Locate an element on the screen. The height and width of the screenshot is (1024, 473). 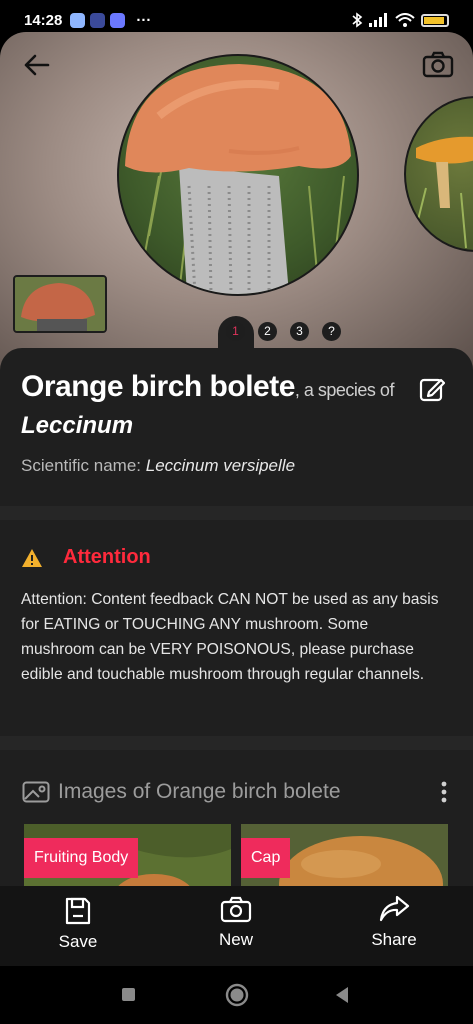
next-mushroom-photo is located at coordinates (438, 174).